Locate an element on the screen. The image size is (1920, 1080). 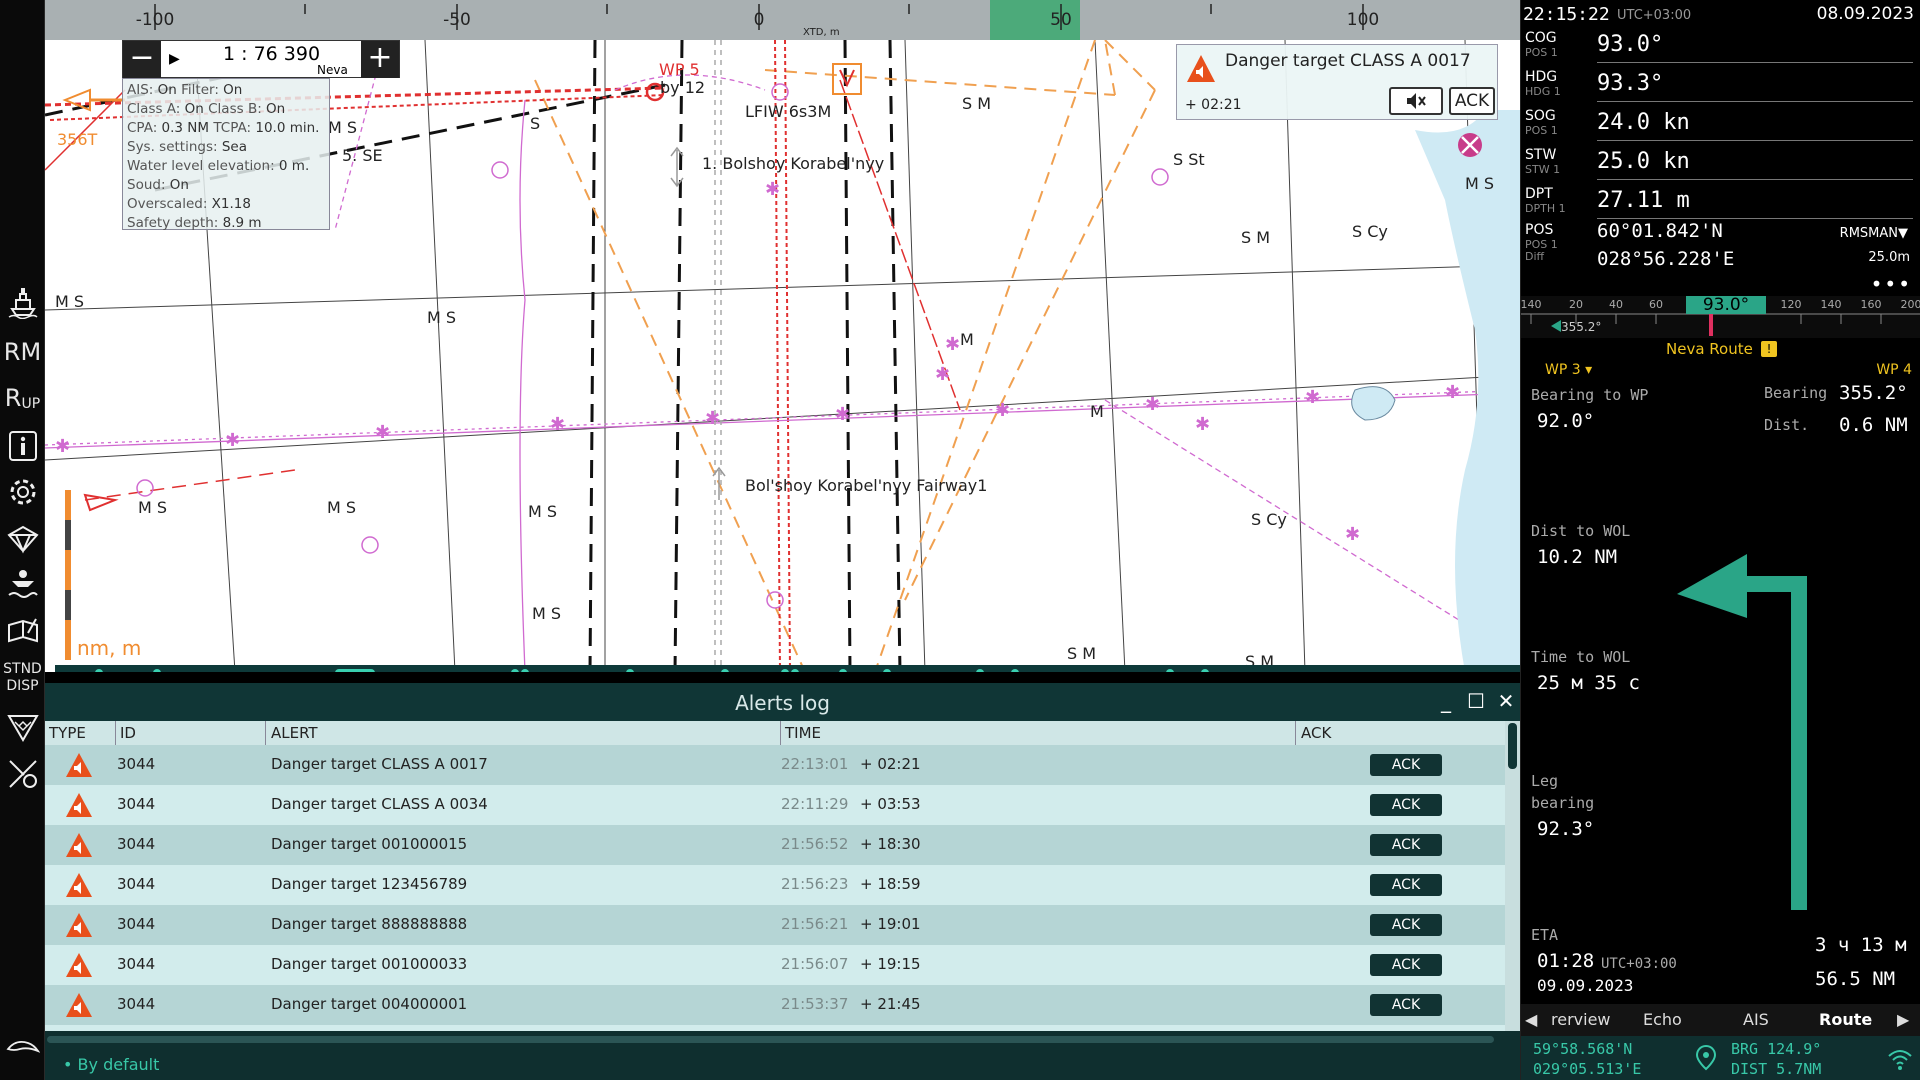
panel-tabs: ◀ rerview Echo AIS Route ▶ is located at coordinates (1720, 1020).